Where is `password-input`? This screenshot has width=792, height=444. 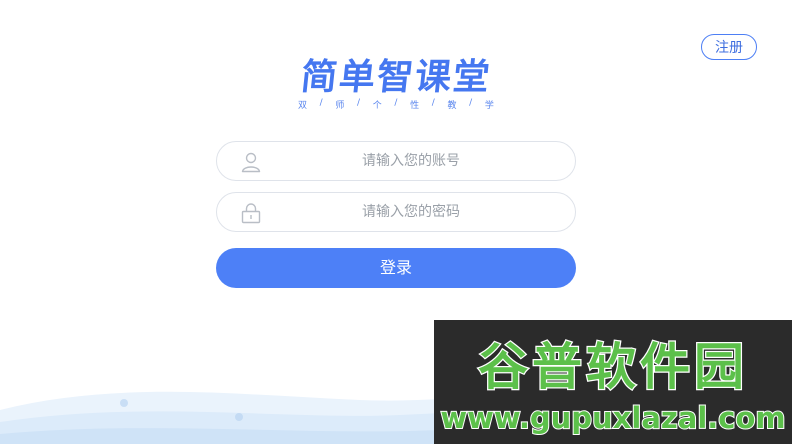 password-input is located at coordinates (411, 212).